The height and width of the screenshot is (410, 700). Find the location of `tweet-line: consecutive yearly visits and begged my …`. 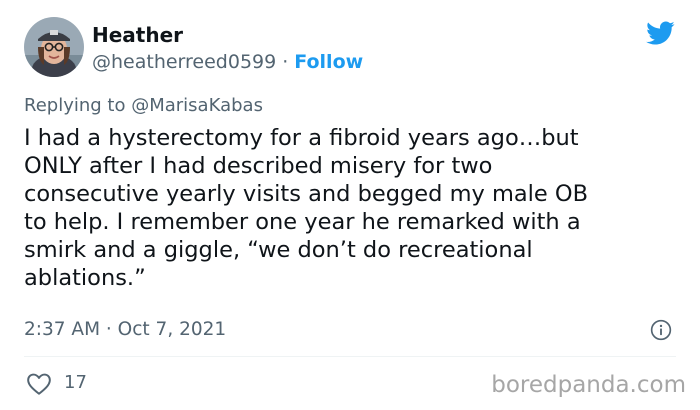

tweet-line: consecutive yearly visits and begged my … is located at coordinates (306, 194).